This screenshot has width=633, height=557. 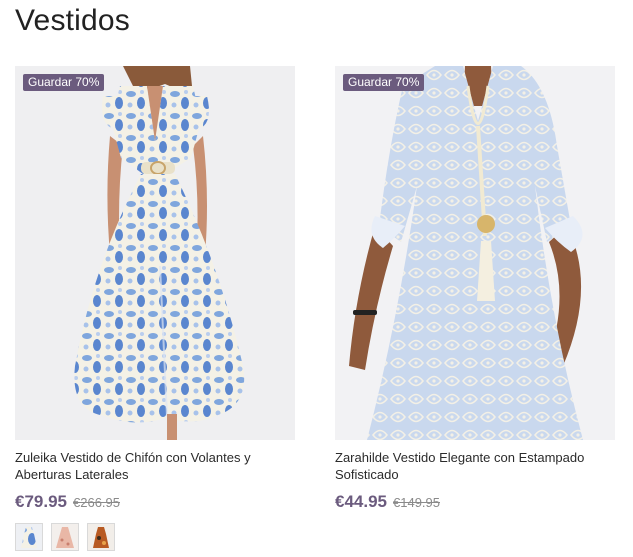 I want to click on orange-print-swatch, so click(x=101, y=537).